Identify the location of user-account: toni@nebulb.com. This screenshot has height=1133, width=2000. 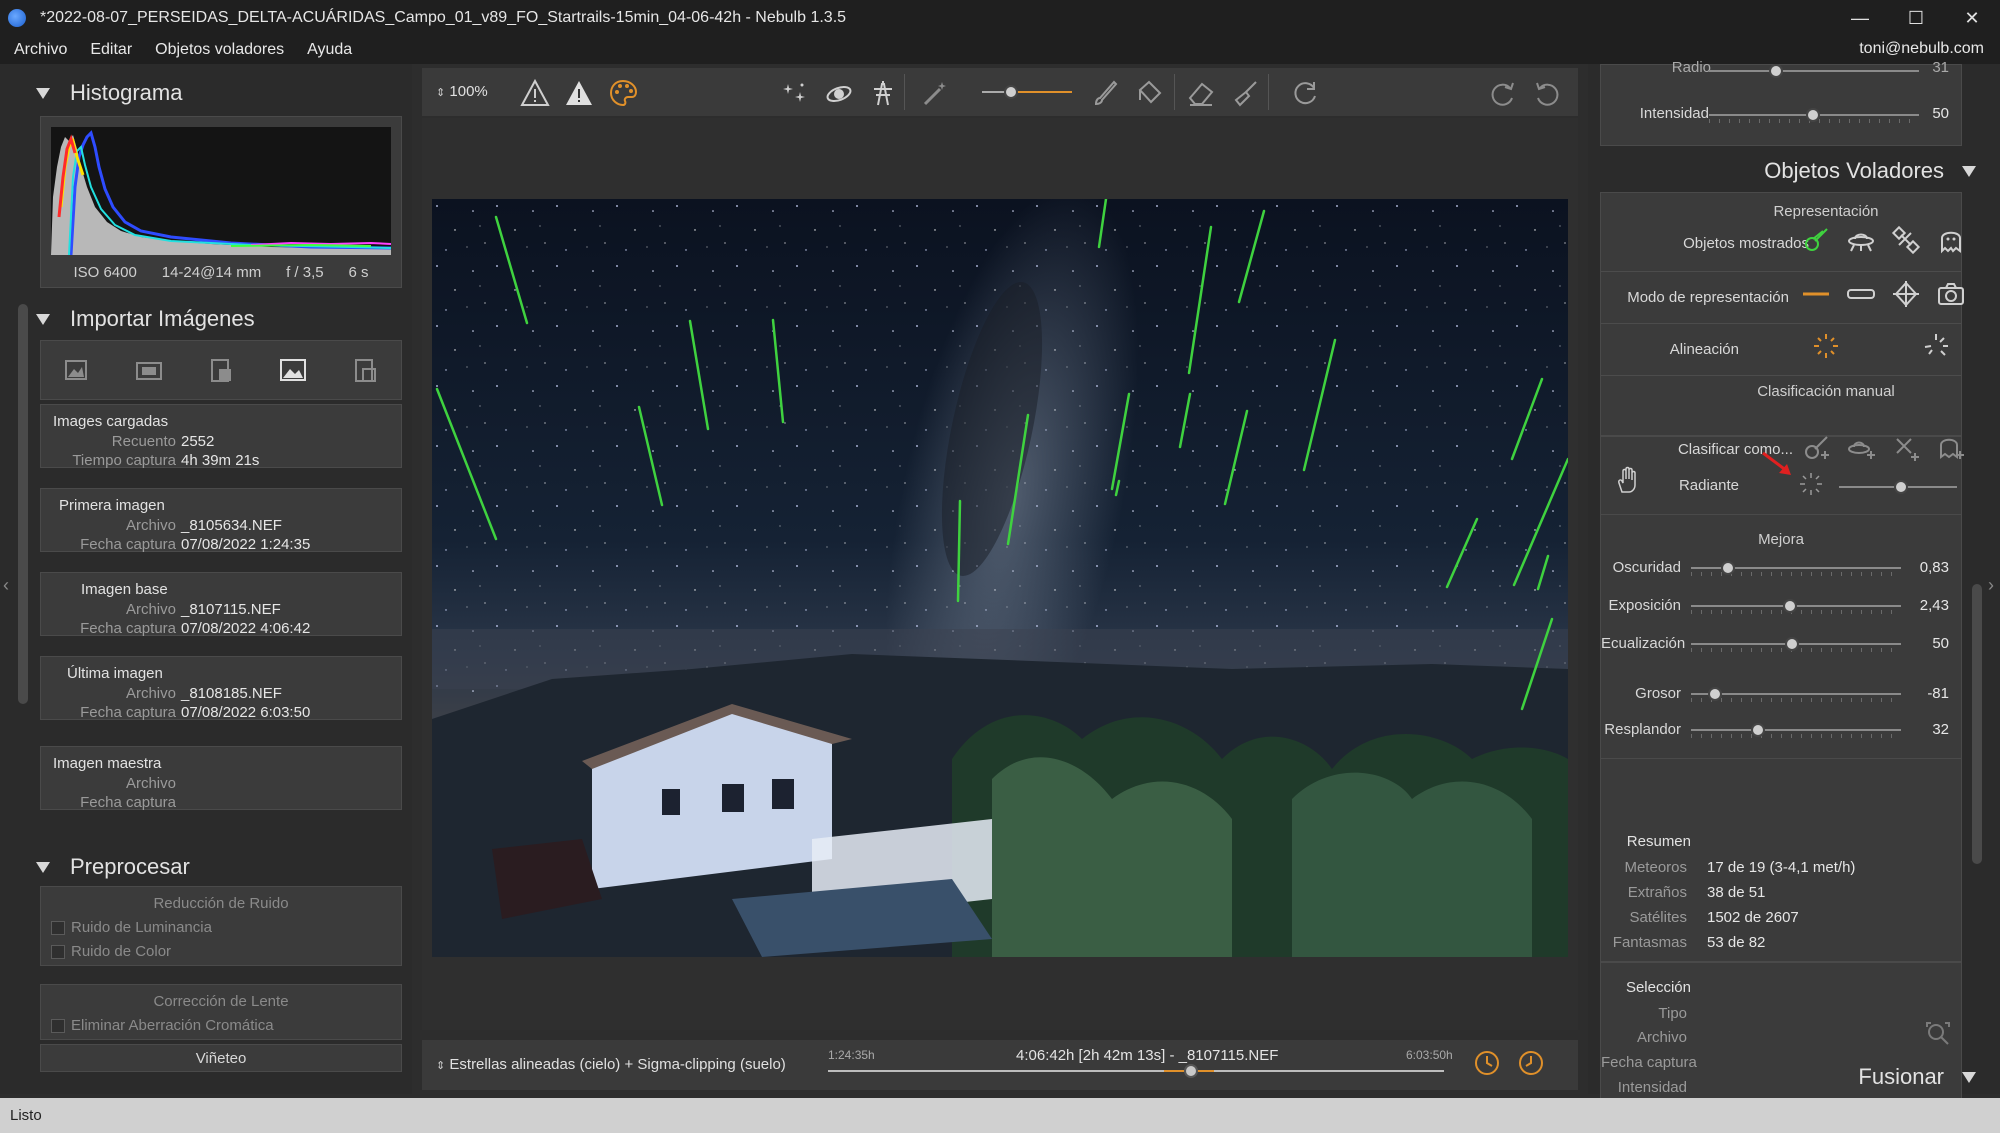
(1921, 49).